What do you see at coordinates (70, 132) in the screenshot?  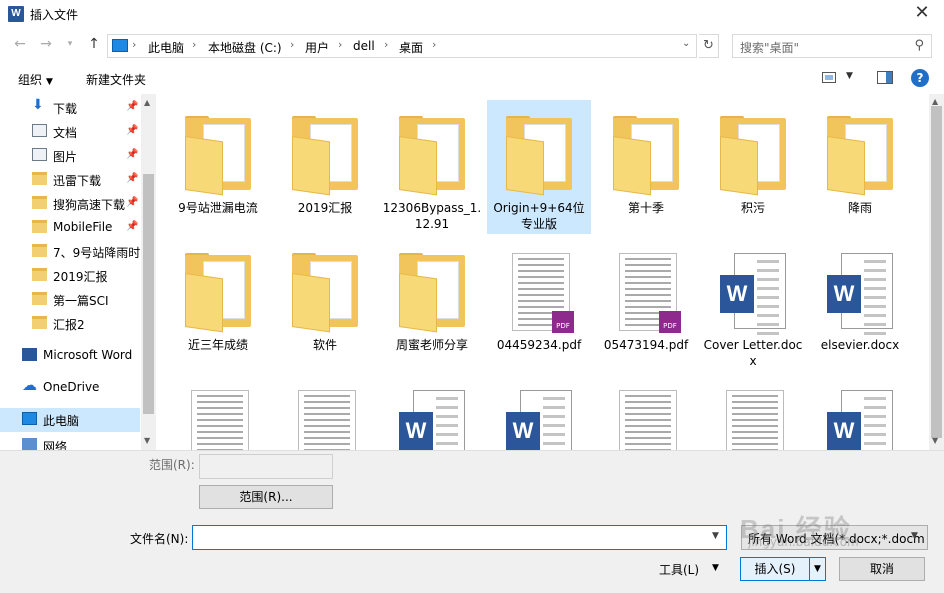 I see `nav-item: 文档 📌` at bounding box center [70, 132].